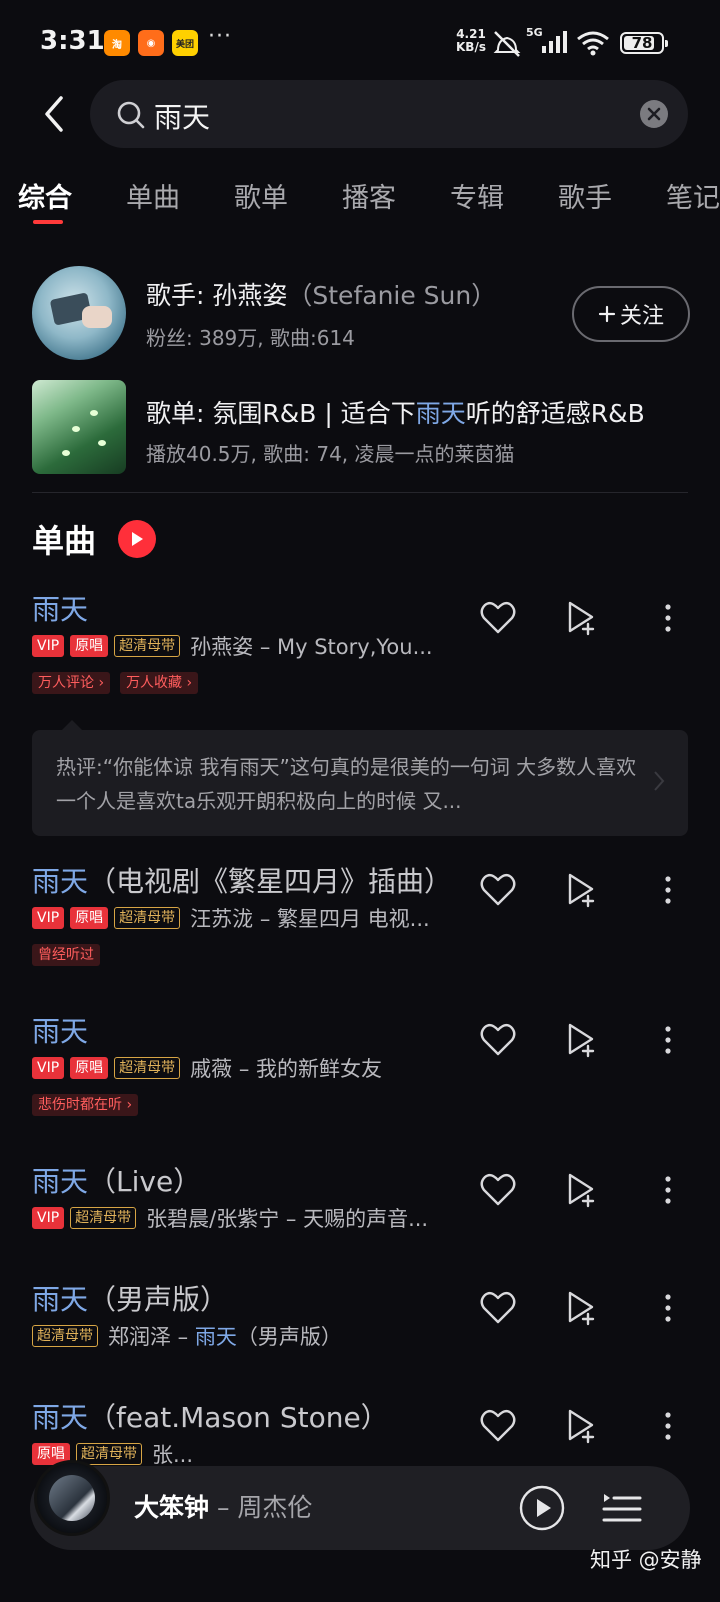  I want to click on play-pause-button, so click(542, 1508).